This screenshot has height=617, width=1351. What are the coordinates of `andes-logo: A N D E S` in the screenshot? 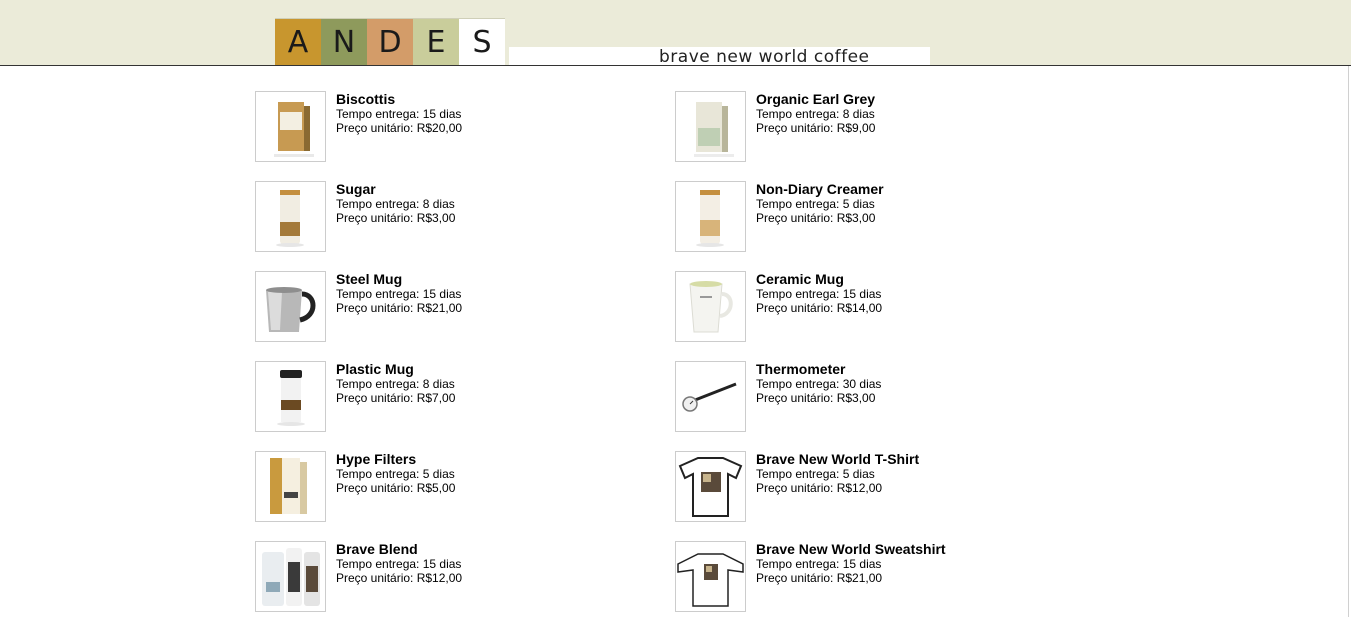 It's located at (390, 42).